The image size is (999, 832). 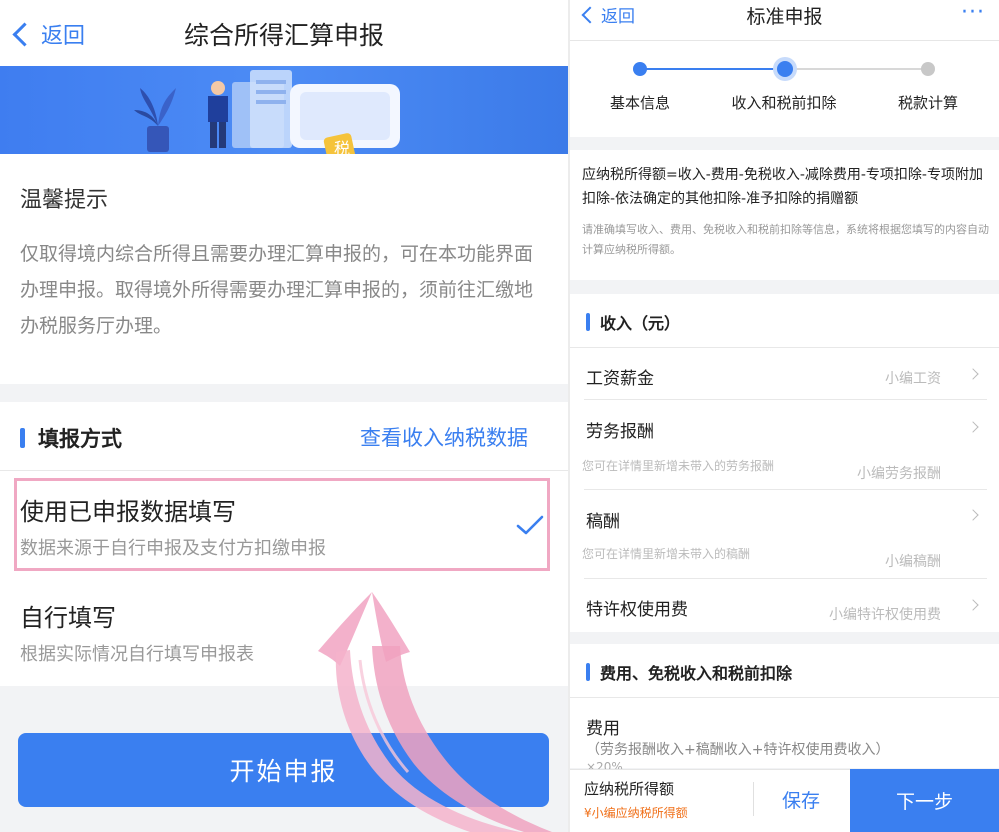 I want to click on step-progress-line, so click(x=712, y=69).